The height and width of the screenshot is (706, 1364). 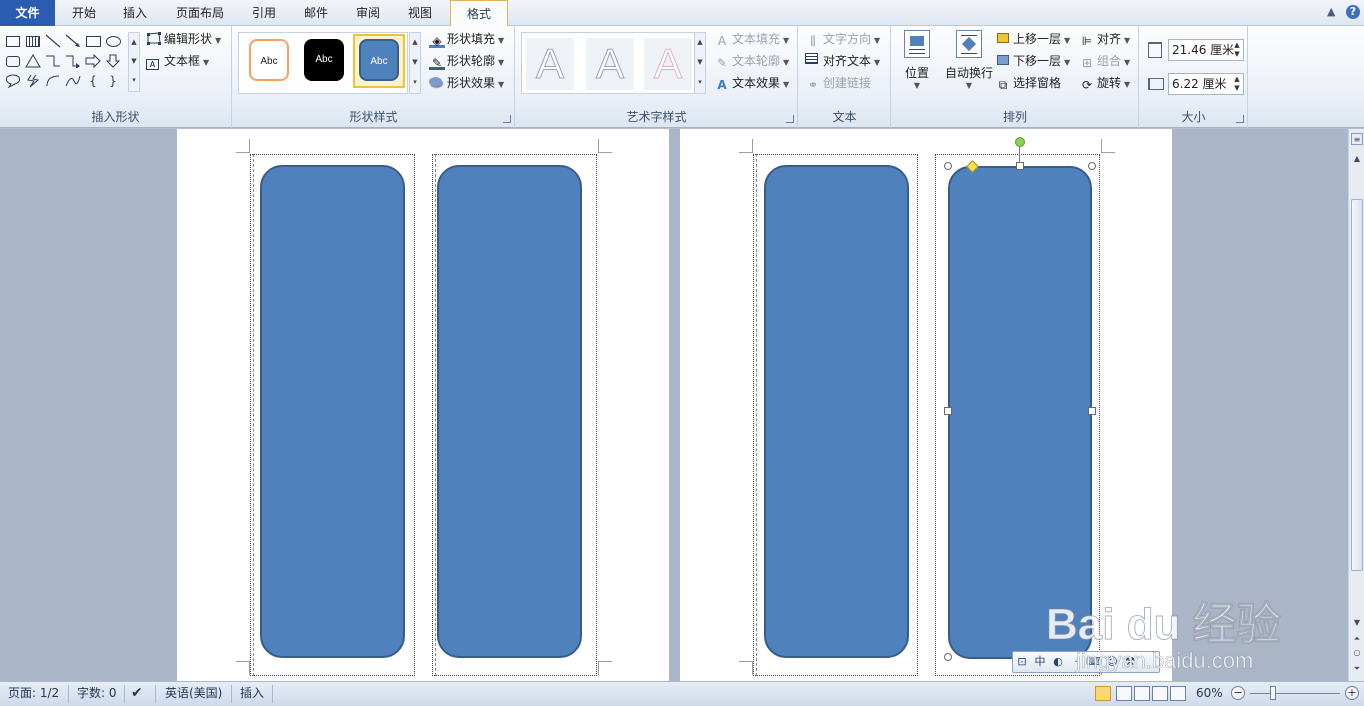 I want to click on curve-shape-icon, so click(x=73, y=81).